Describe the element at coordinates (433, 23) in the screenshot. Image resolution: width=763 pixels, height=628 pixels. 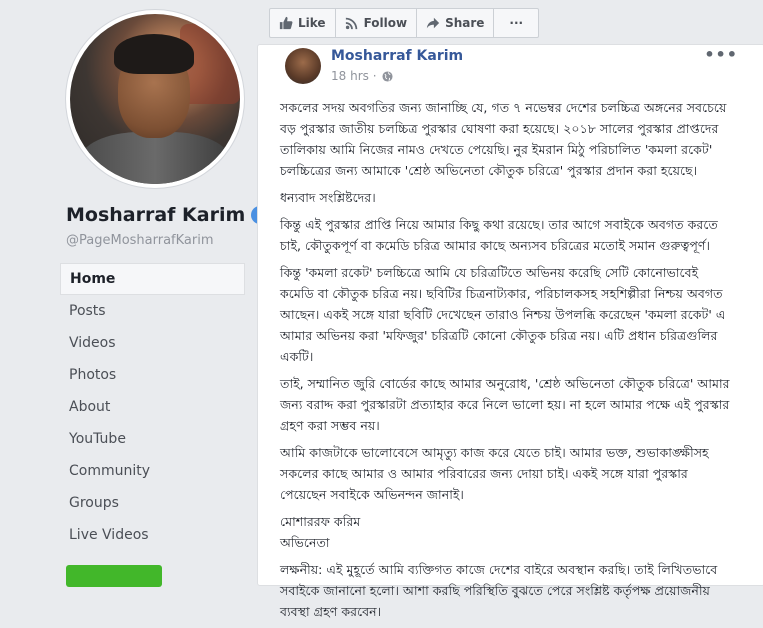
I see `share-arrow-icon` at that location.